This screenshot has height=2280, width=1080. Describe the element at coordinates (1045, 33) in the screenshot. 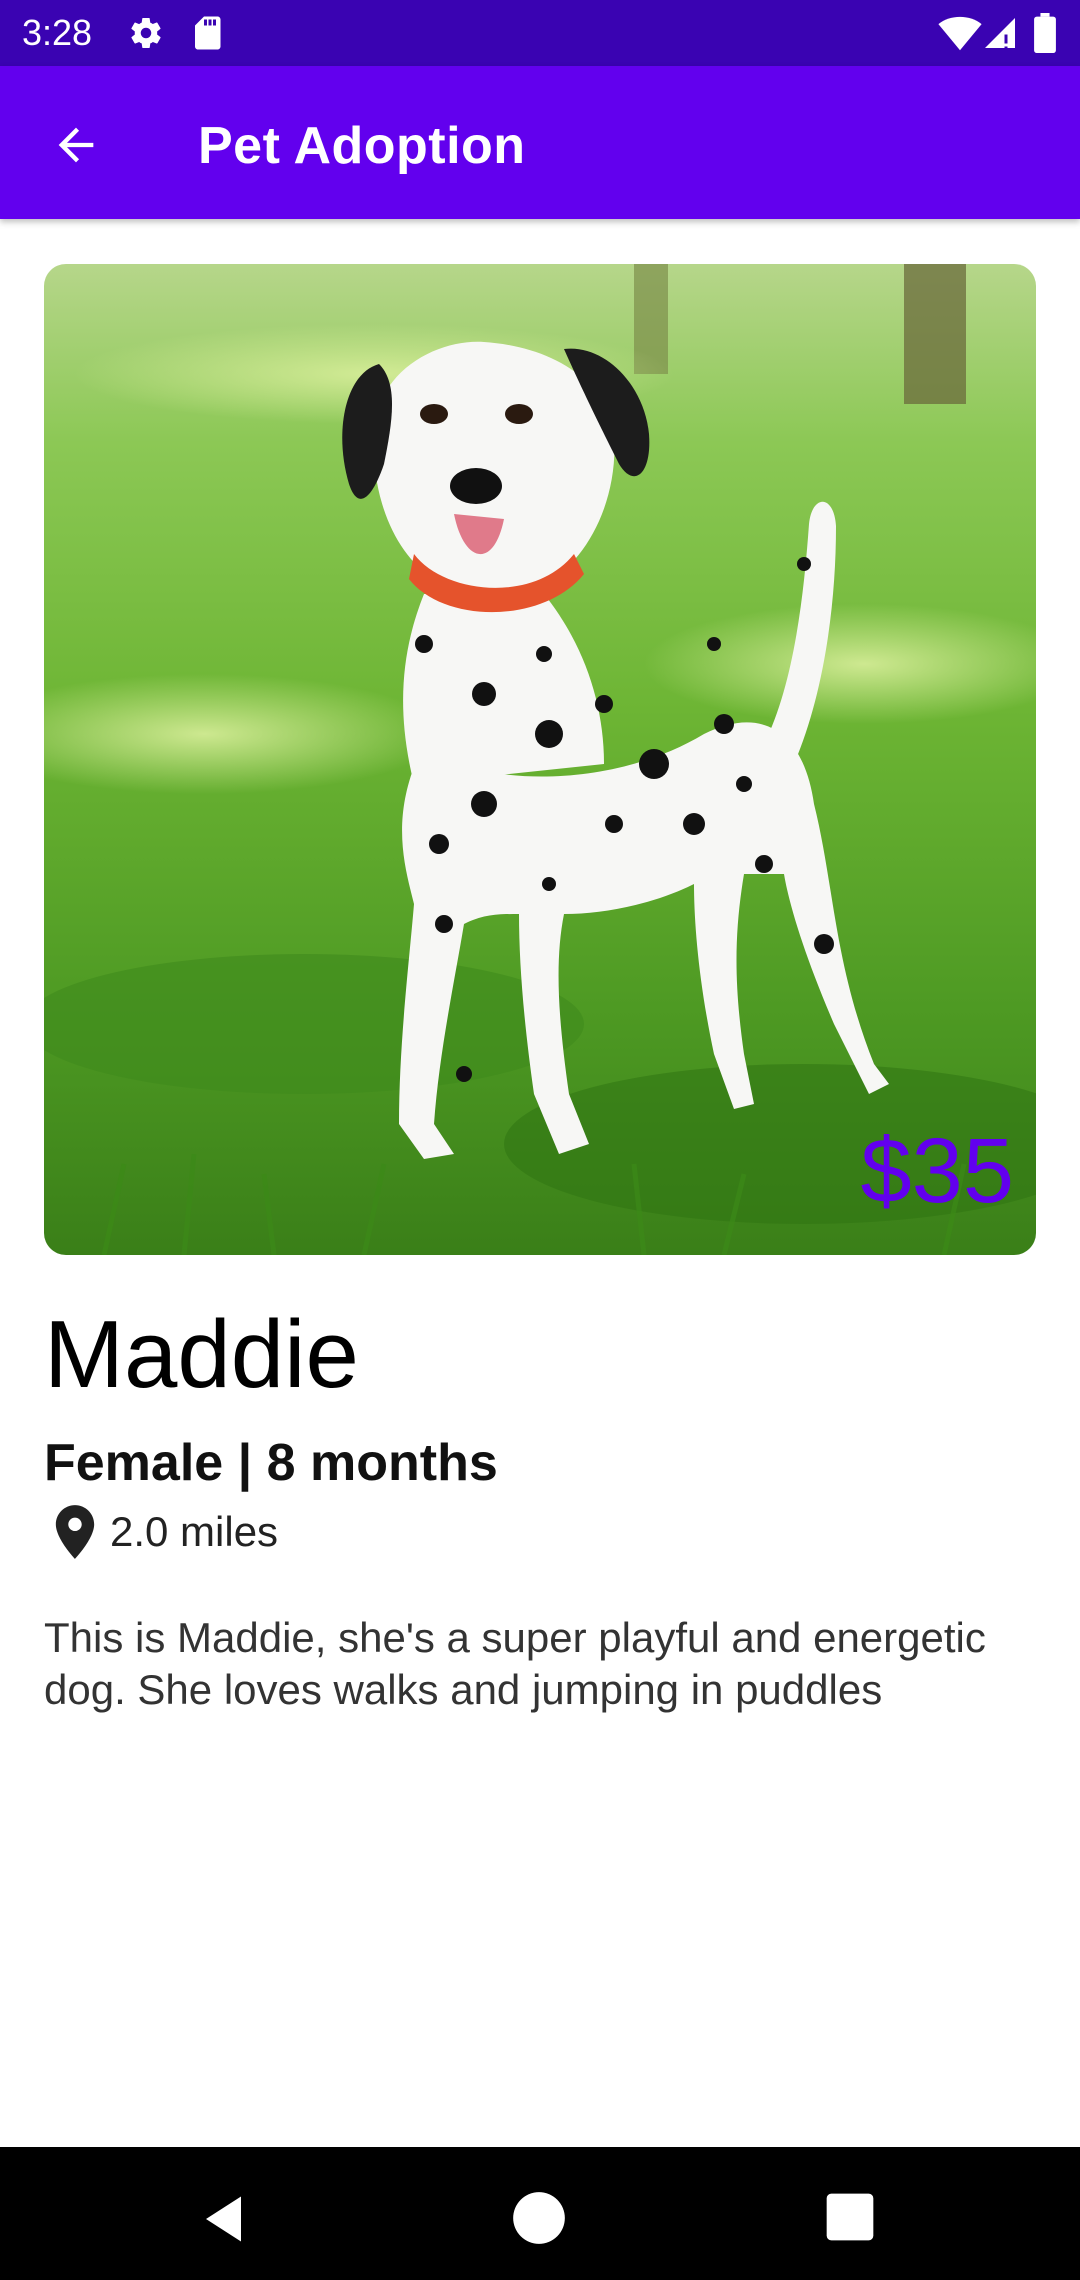

I see `battery-icon` at that location.